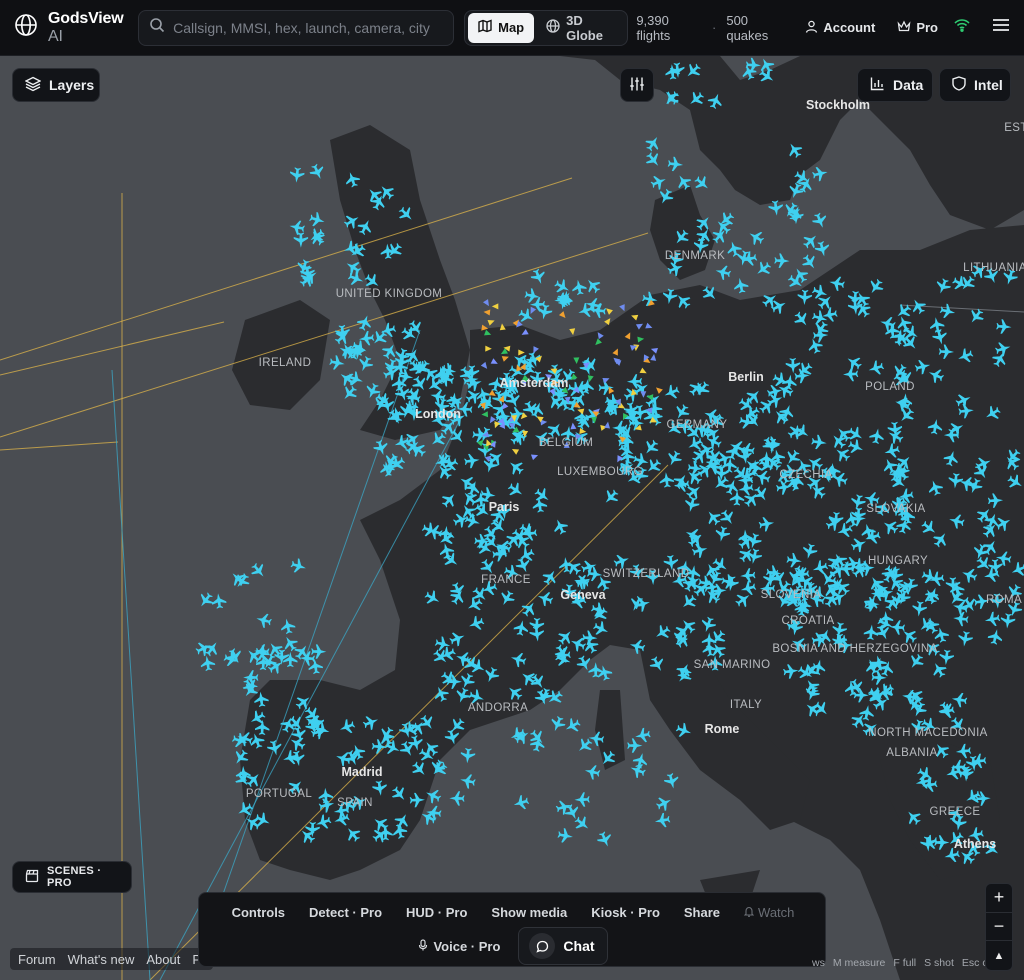 The image size is (1024, 980). Describe the element at coordinates (999, 898) in the screenshot. I see `zoom-in-button: +` at that location.